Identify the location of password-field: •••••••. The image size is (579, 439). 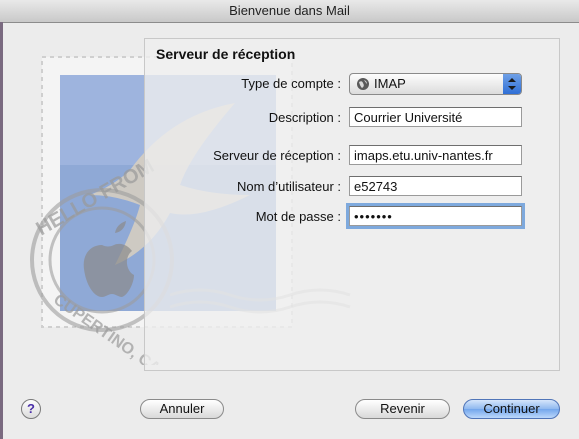
(435, 216).